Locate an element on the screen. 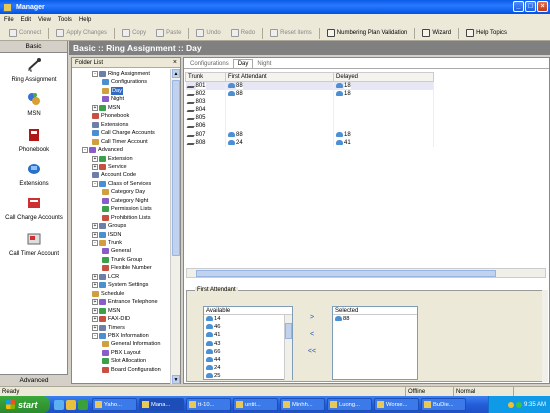  table-row: 801 88 18 is located at coordinates (309, 85).